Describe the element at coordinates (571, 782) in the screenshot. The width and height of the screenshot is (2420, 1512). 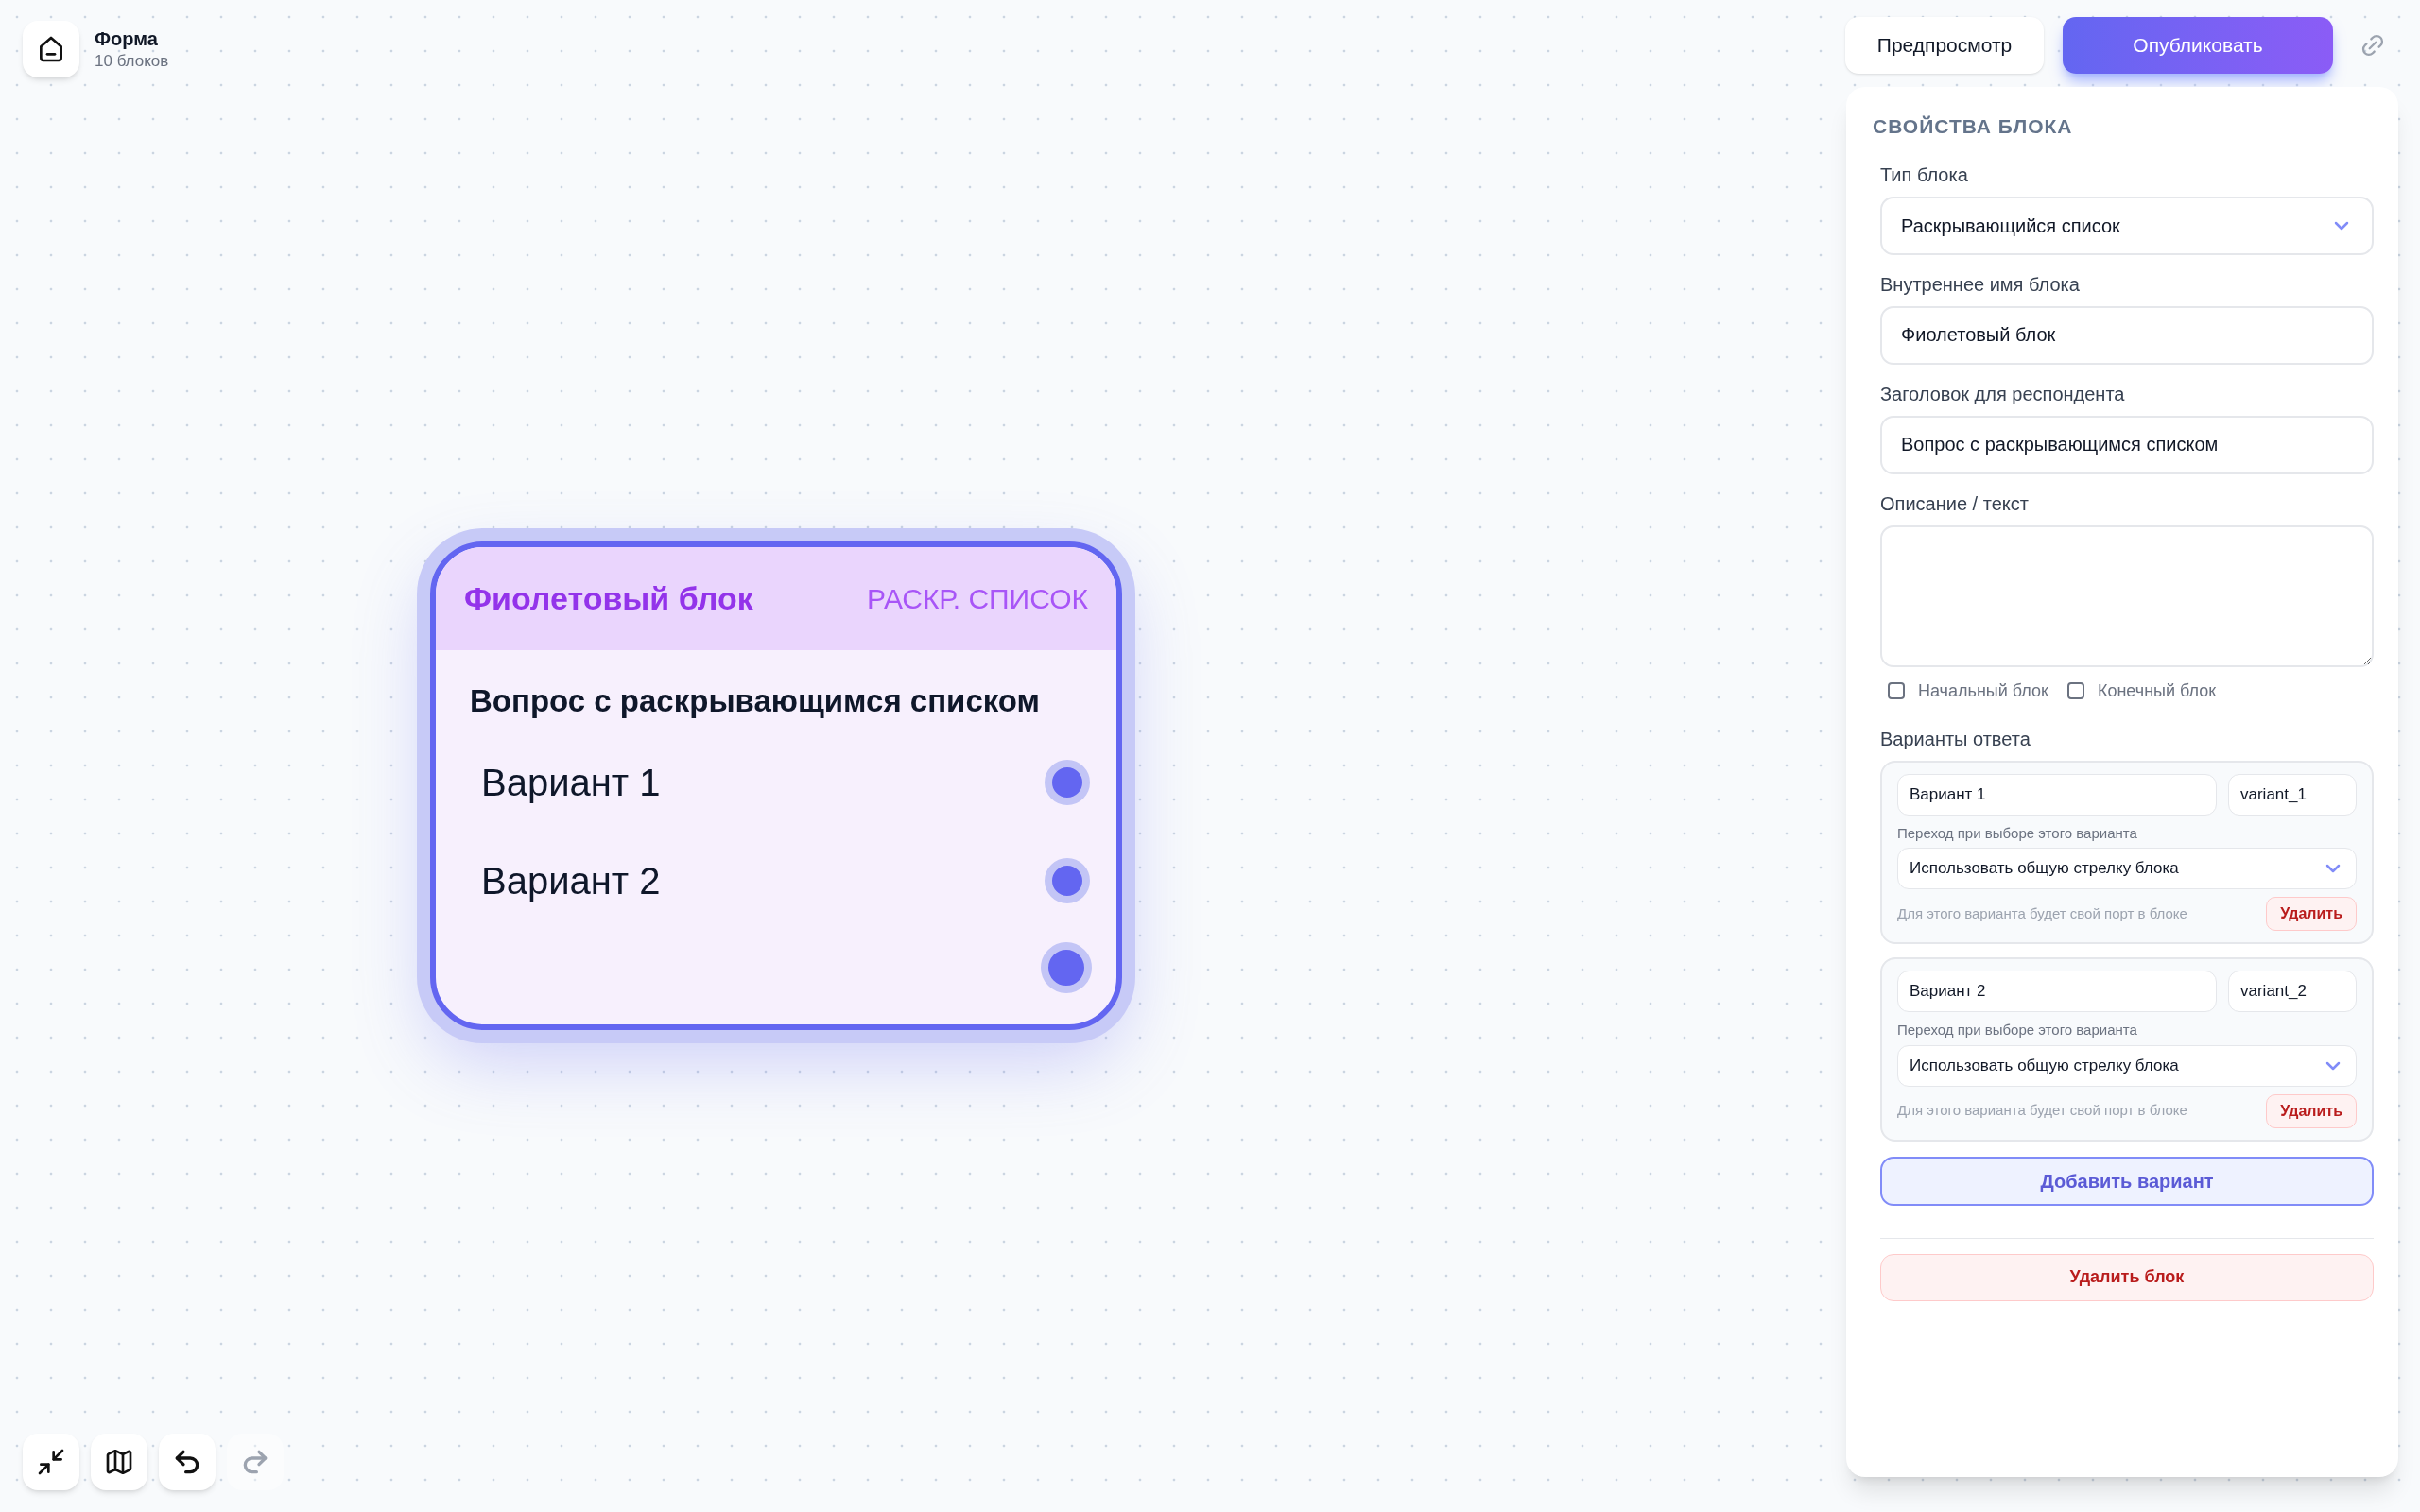
I see `node-option: Вариант 1` at that location.